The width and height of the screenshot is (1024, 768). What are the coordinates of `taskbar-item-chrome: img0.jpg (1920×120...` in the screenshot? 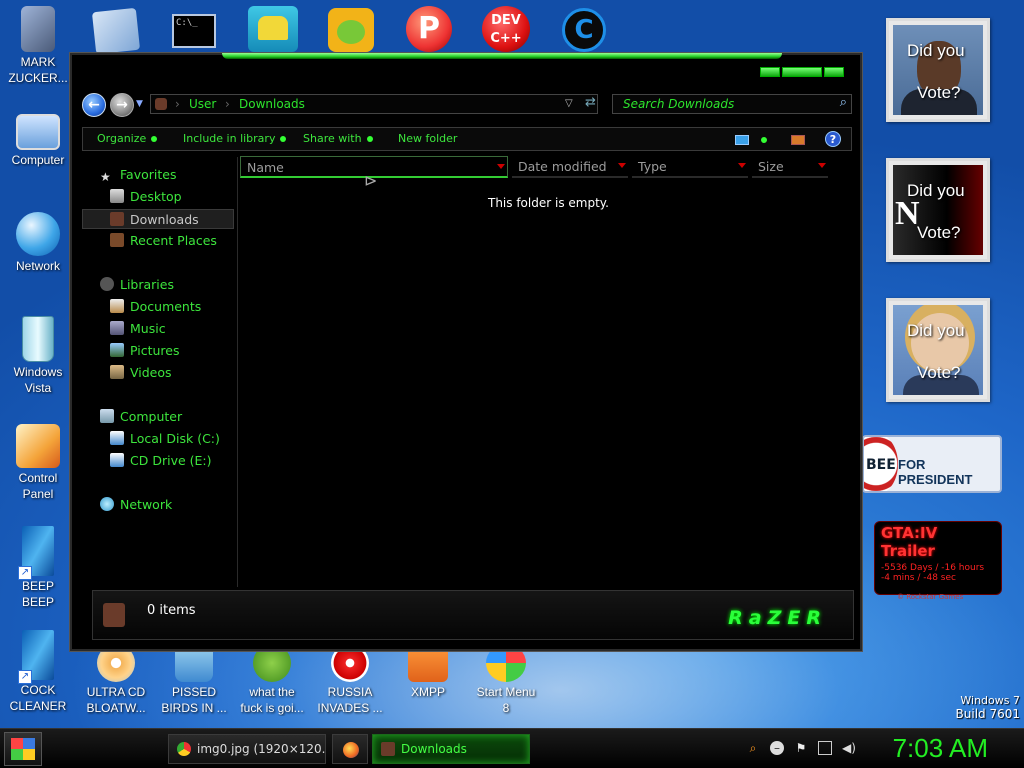 It's located at (247, 749).